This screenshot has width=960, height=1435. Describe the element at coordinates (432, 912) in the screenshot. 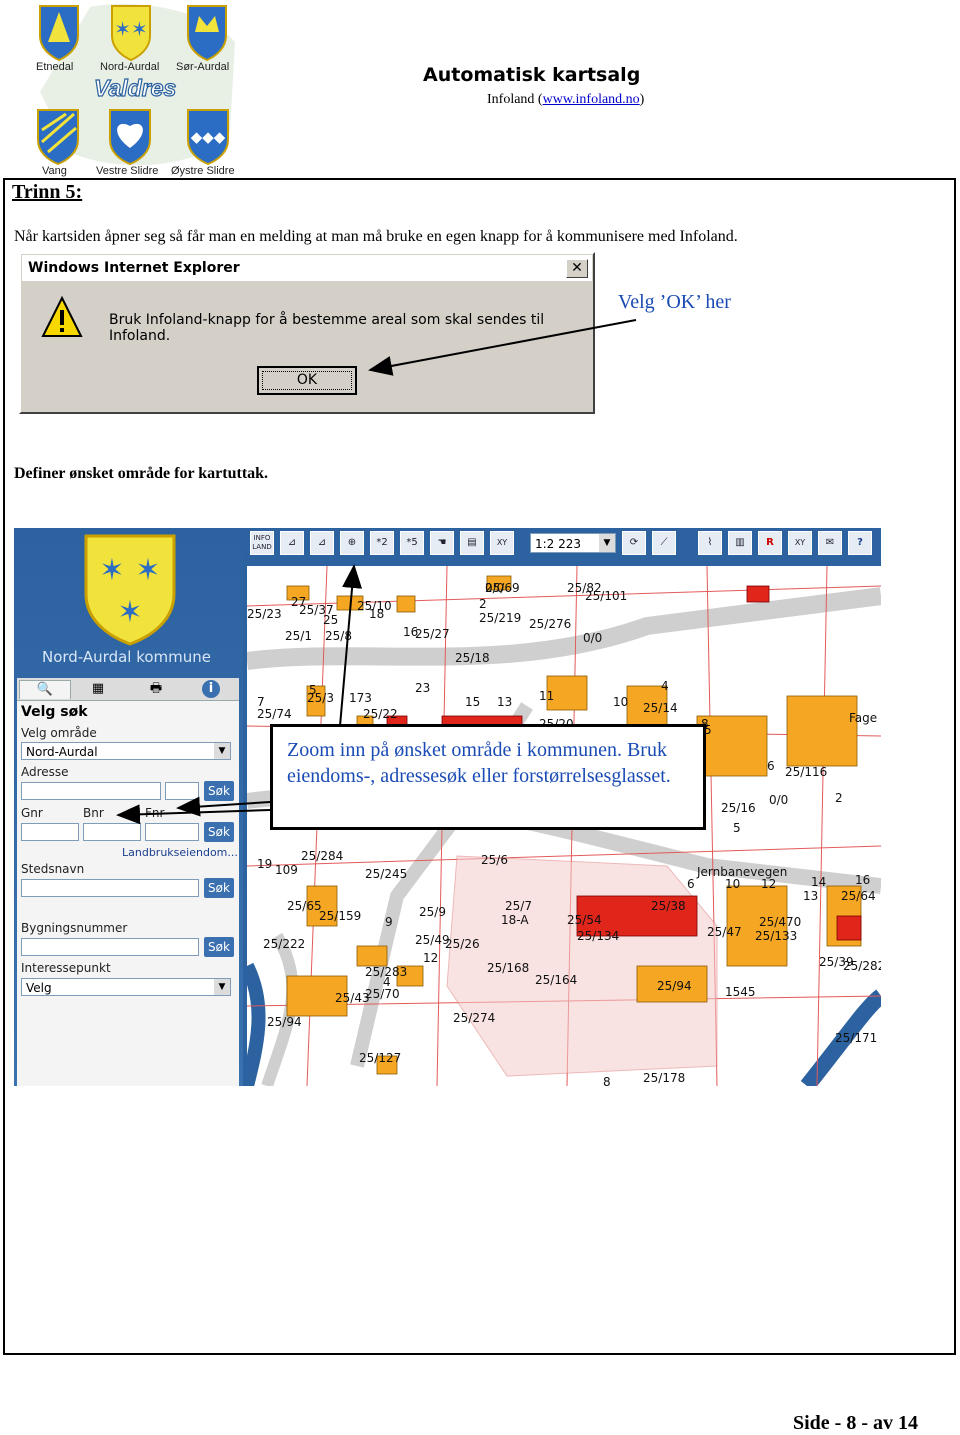

I see `map-parcel-label: 25/9` at that location.